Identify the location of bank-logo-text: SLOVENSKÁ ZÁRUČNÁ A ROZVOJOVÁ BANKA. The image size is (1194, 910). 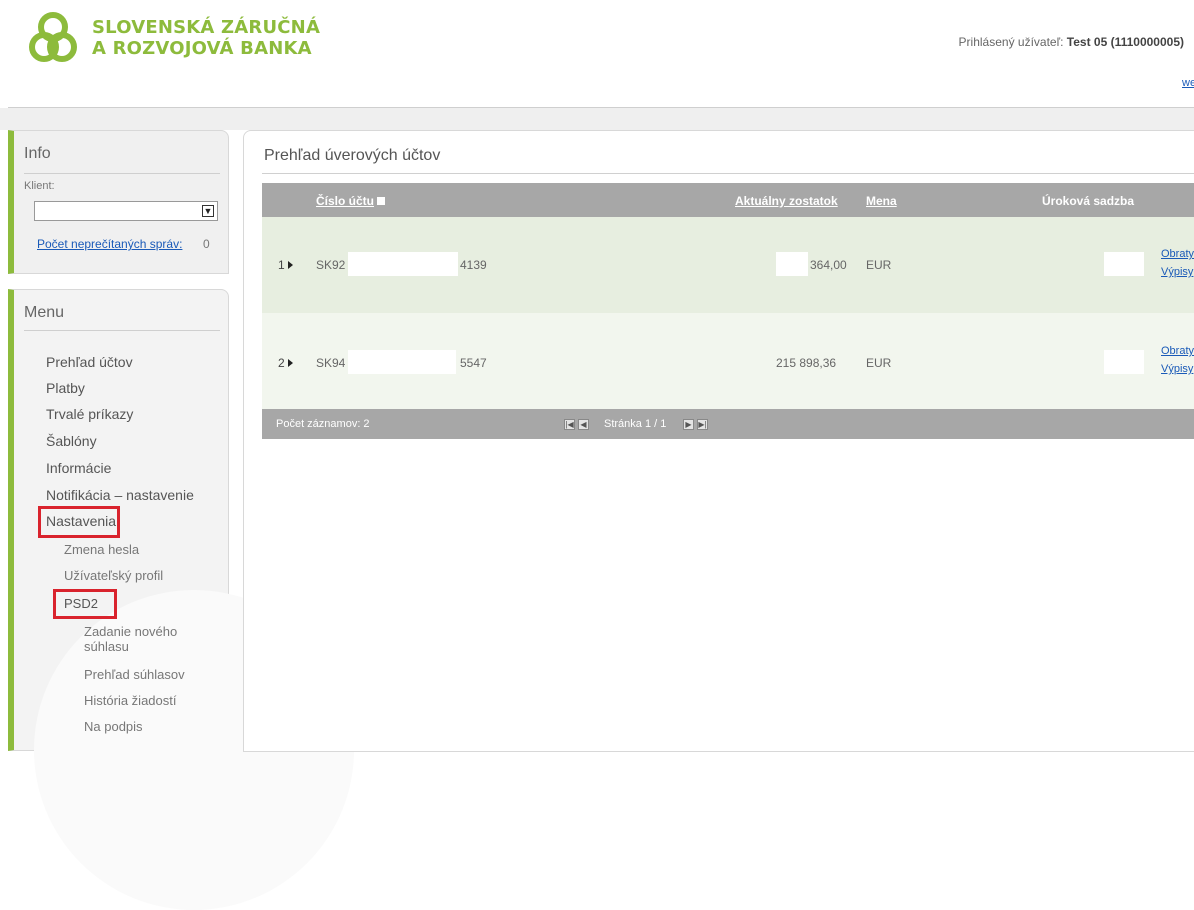
(206, 38).